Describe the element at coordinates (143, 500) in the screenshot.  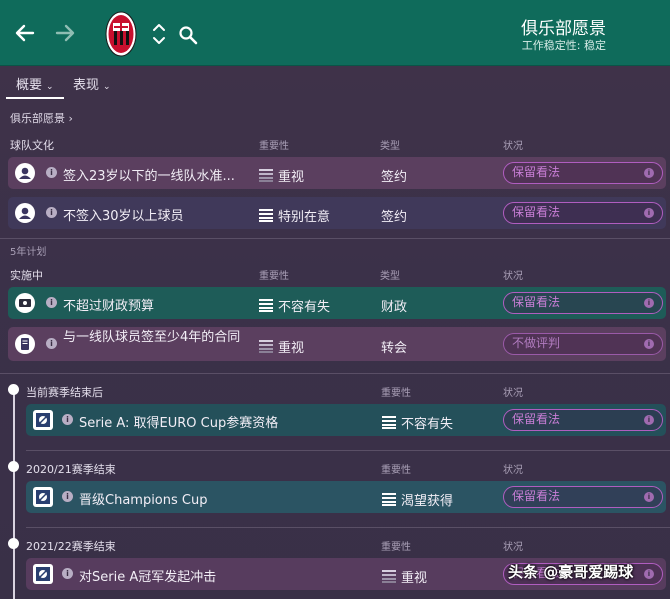
I see `row-text: 晋级Champions Cup` at that location.